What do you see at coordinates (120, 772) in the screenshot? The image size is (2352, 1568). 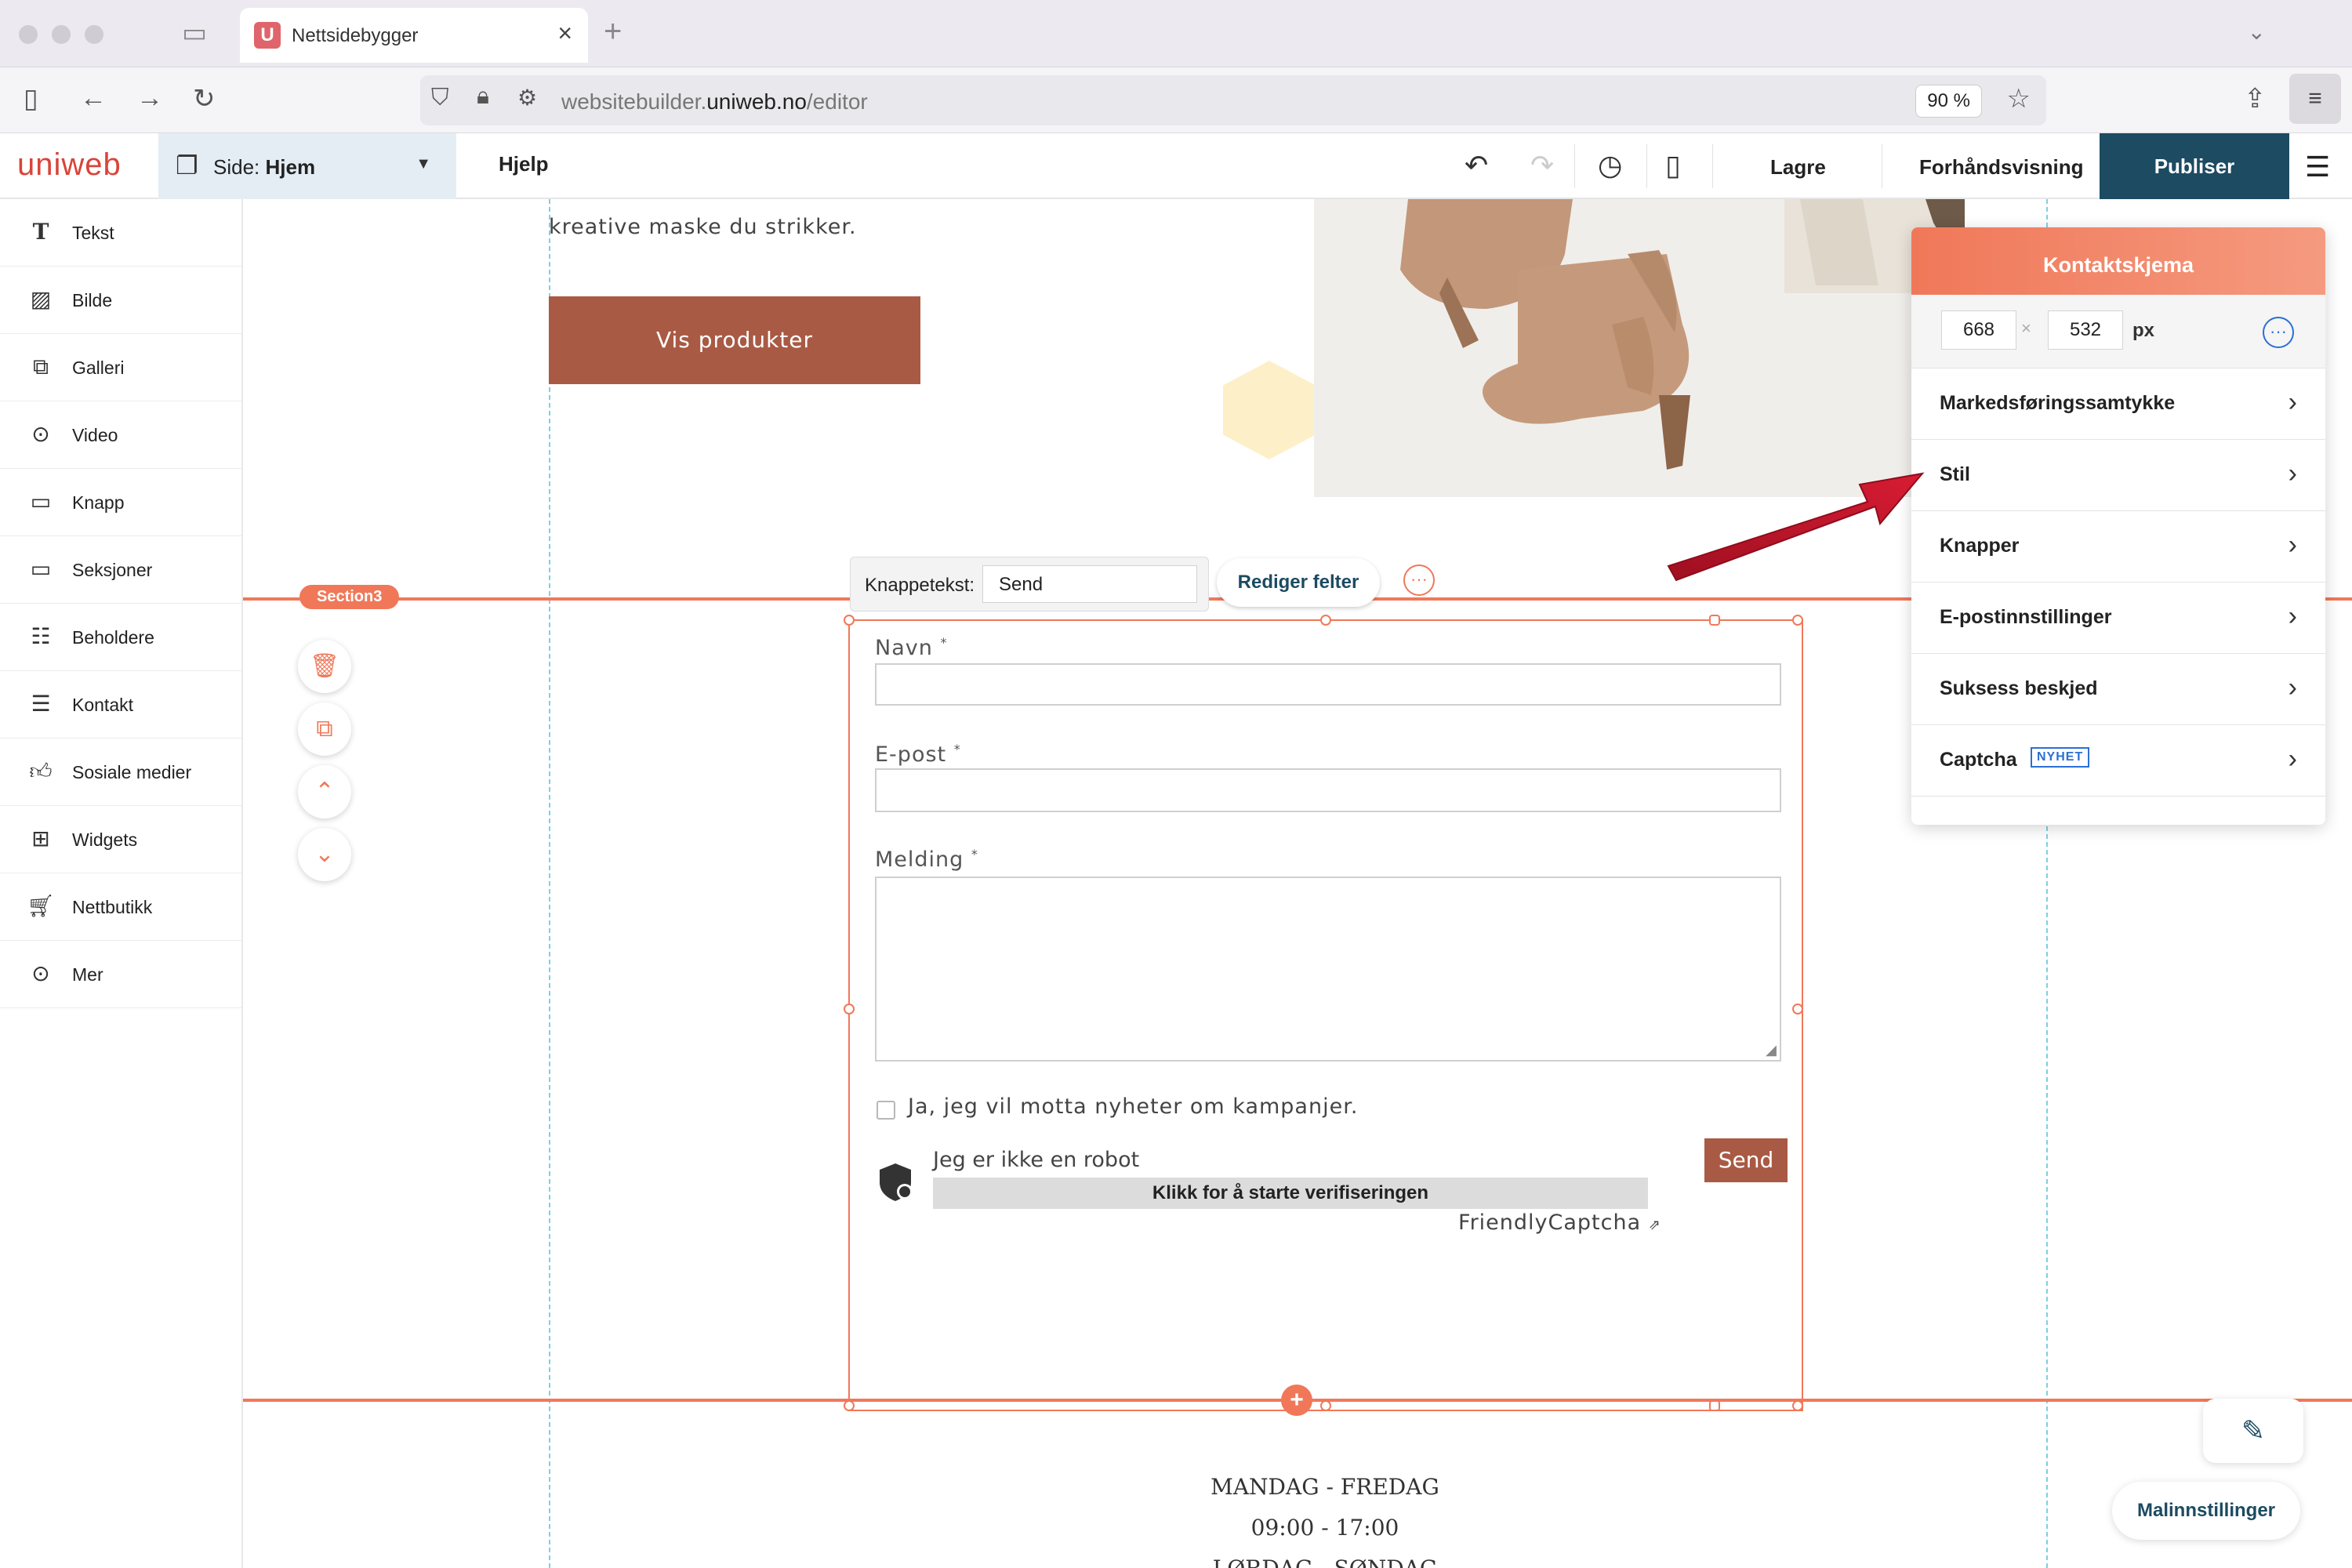 I see `sidebar-item-social: 👍︎ Sosiale medier` at bounding box center [120, 772].